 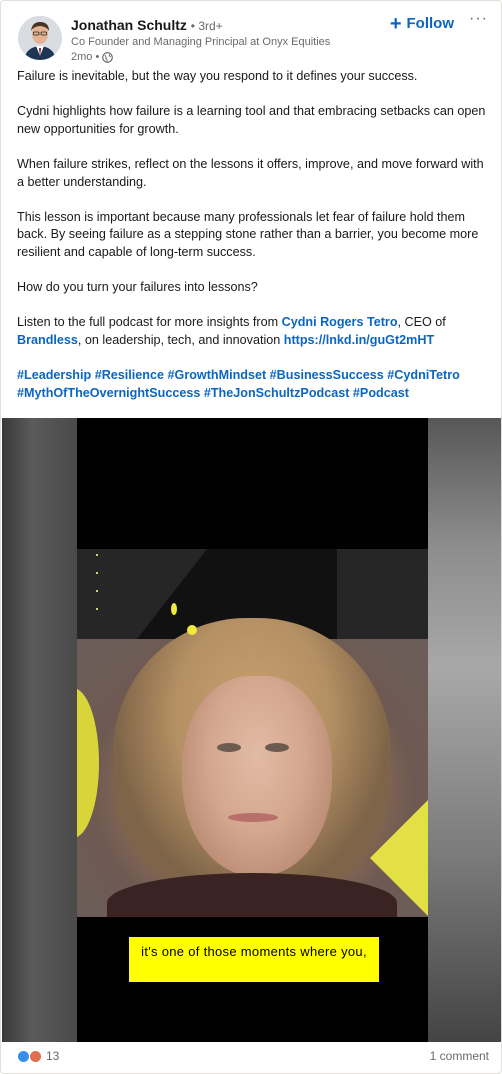 I want to click on mention-link: Brandless, so click(x=47, y=340).